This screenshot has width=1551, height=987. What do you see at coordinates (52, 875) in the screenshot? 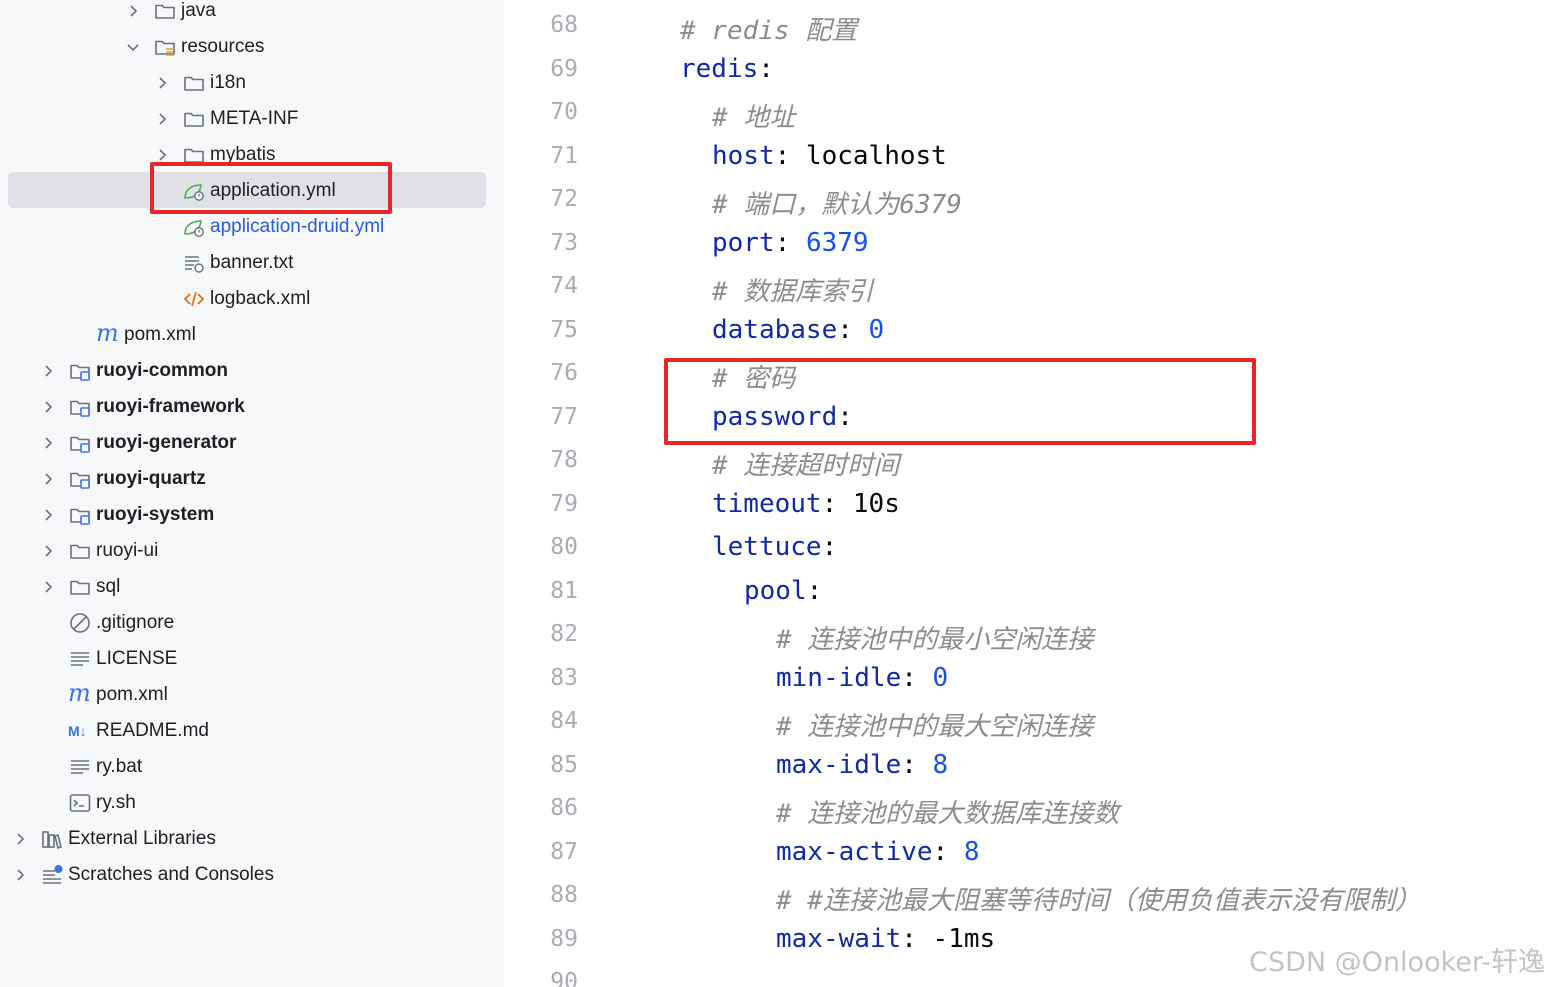
I see `scratches-icon` at bounding box center [52, 875].